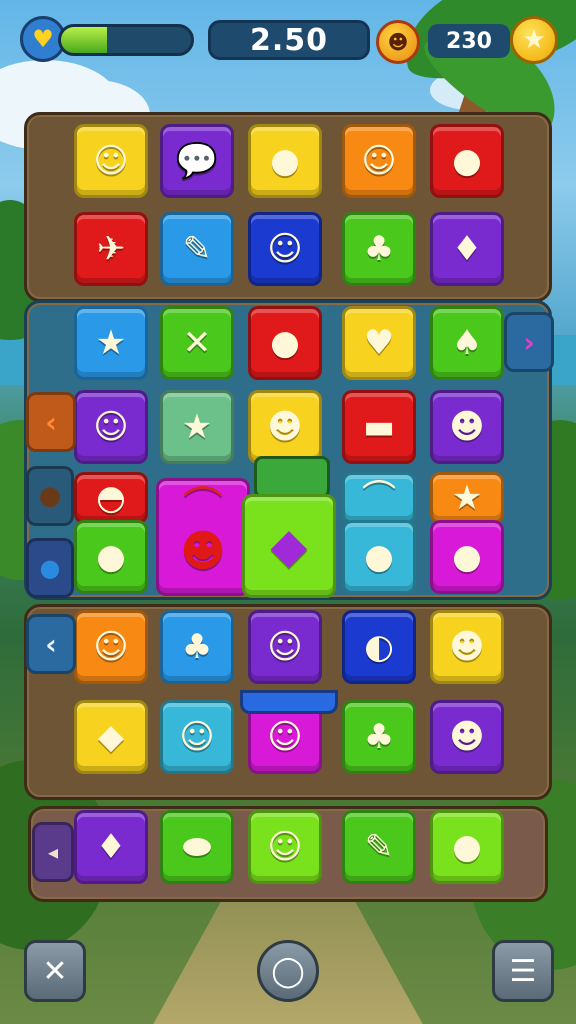 Image resolution: width=576 pixels, height=1024 pixels. I want to click on smiley-face-icon: ☺, so click(111, 161).